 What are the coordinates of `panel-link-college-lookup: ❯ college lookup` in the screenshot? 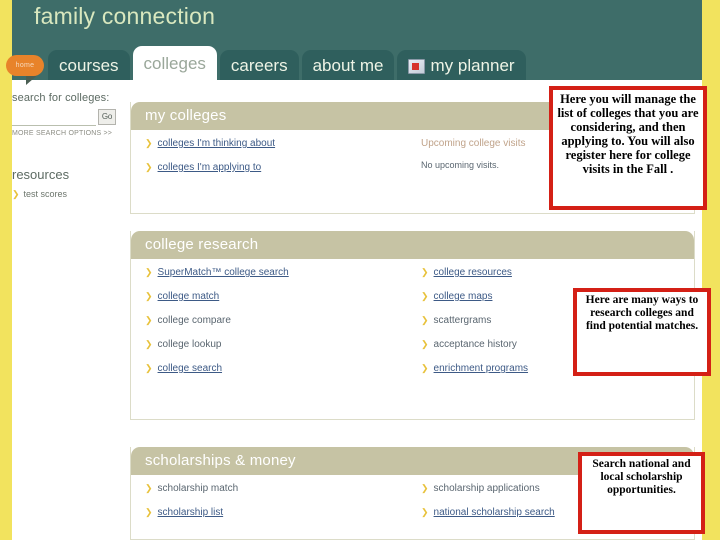 It's located at (217, 344).